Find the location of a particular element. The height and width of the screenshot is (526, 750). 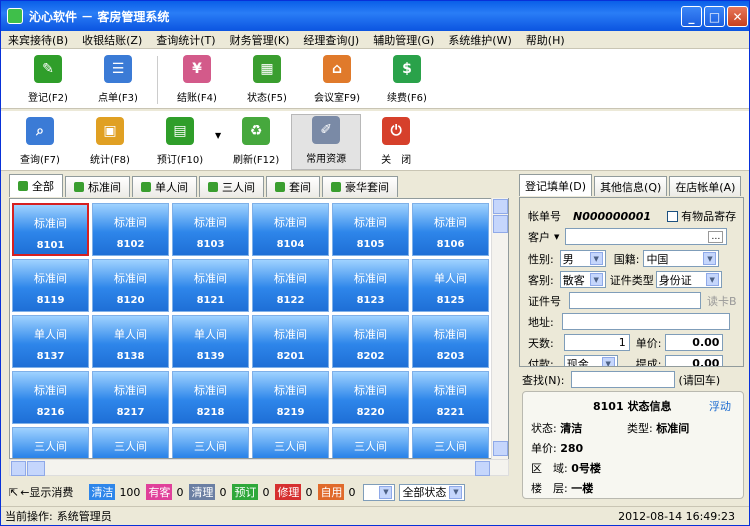

query-button: ⌕ 查询(F7) is located at coordinates (40, 142).